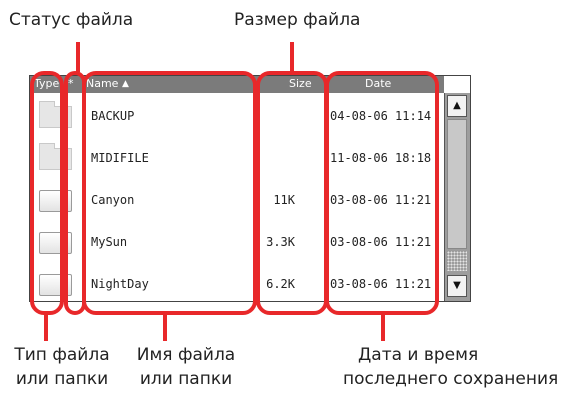 Image resolution: width=578 pixels, height=396 pixels. I want to click on callout-date-line2: последнего сохранения, so click(451, 379).